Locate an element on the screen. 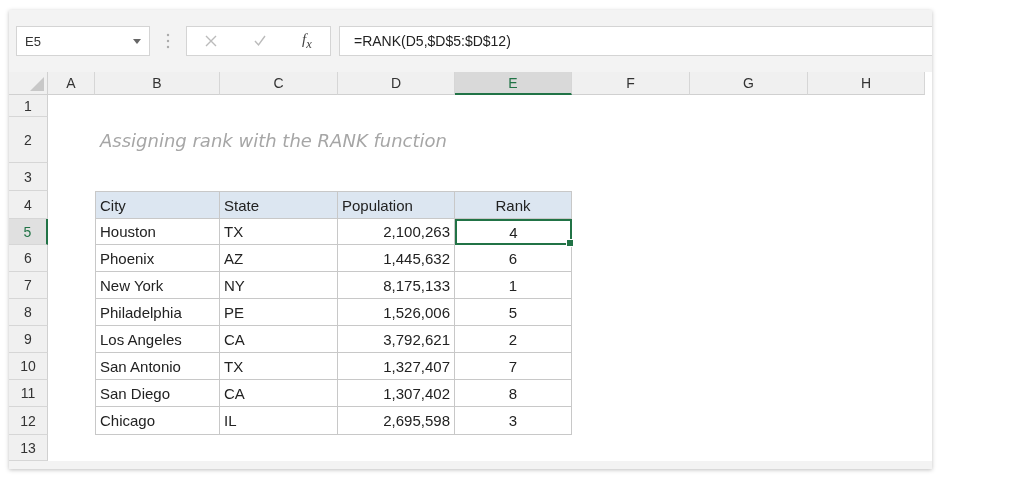 The height and width of the screenshot is (484, 1036). table-header-cell: Rank is located at coordinates (513, 205).